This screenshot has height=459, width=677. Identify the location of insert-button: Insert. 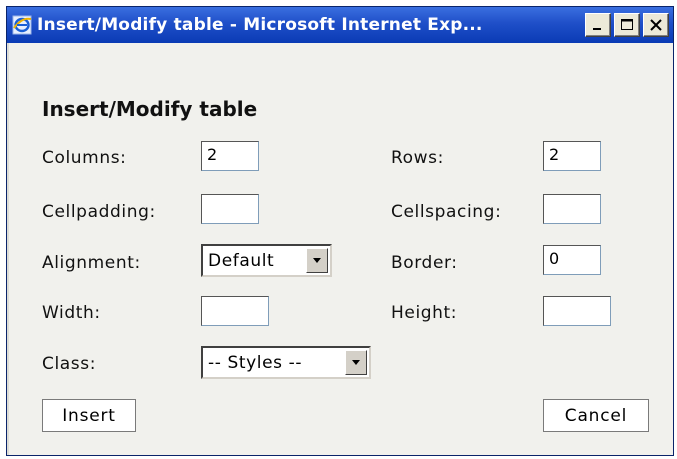
(89, 415).